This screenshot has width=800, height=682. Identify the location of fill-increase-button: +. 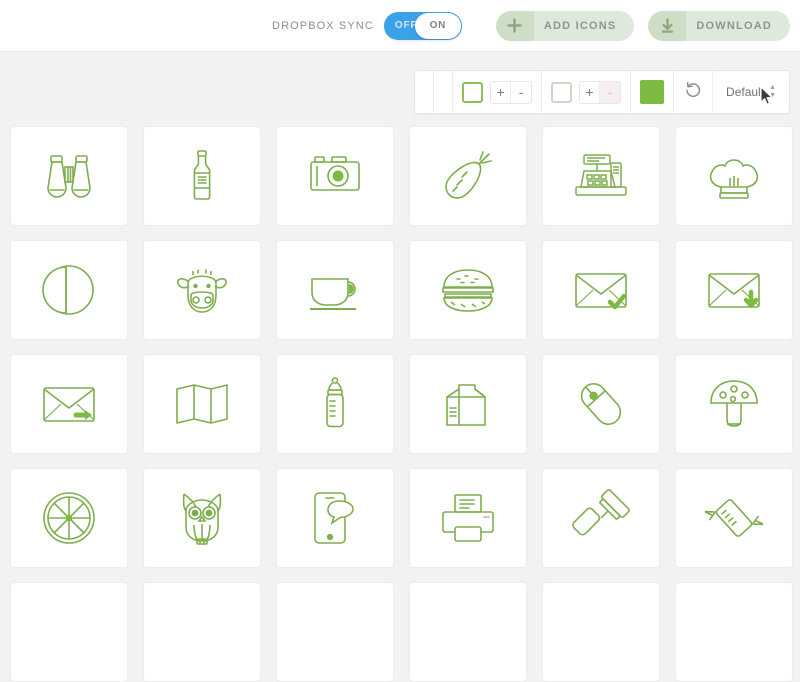
(590, 92).